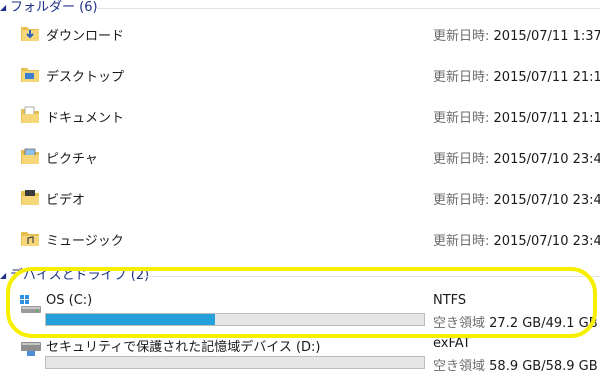 Image resolution: width=600 pixels, height=380 pixels. What do you see at coordinates (300, 34) in the screenshot?
I see `folder-item-downloads: ダウンロード 更新日時: 2015/07/11 1:37` at bounding box center [300, 34].